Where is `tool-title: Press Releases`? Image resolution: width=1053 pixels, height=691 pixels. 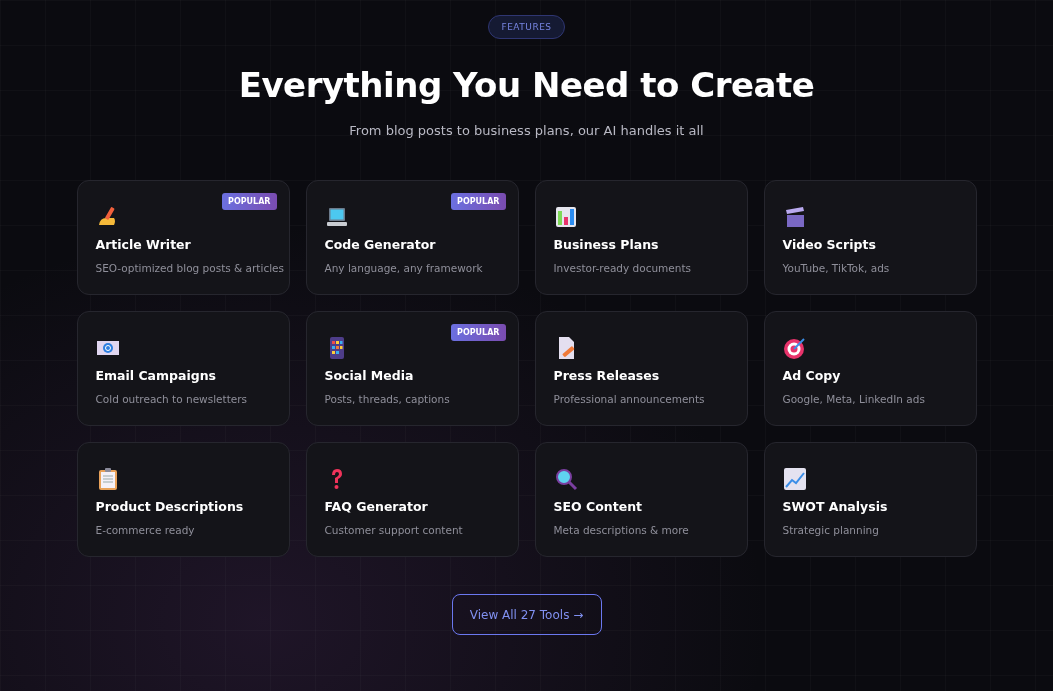
tool-title: Press Releases is located at coordinates (606, 375).